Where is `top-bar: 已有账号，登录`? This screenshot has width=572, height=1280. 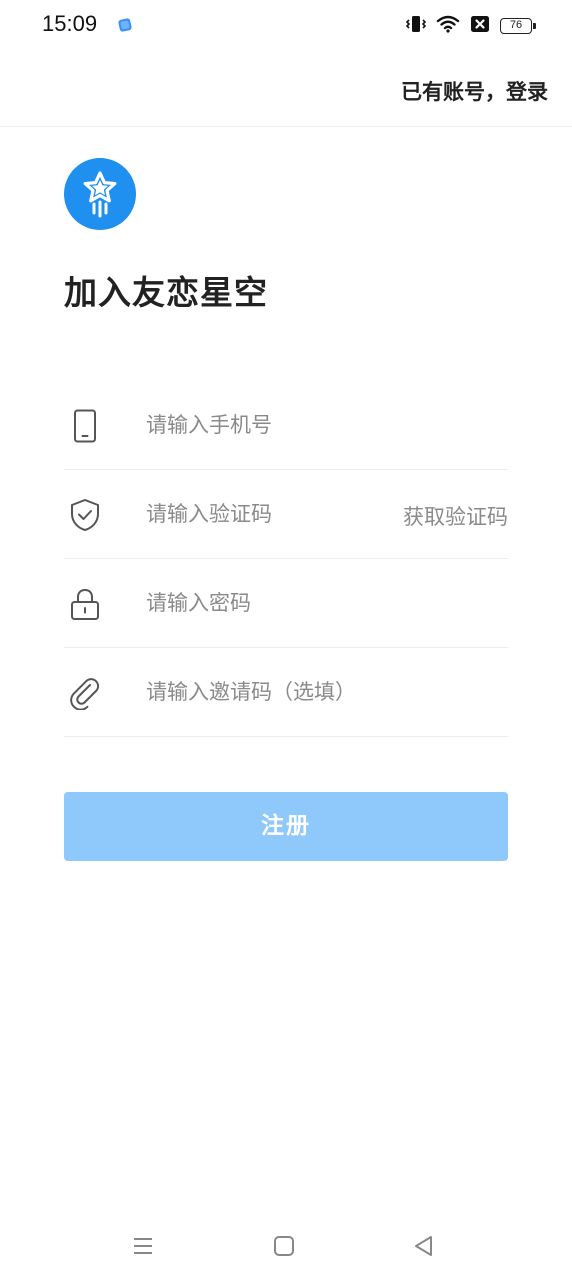
top-bar: 已有账号，登录 is located at coordinates (286, 89).